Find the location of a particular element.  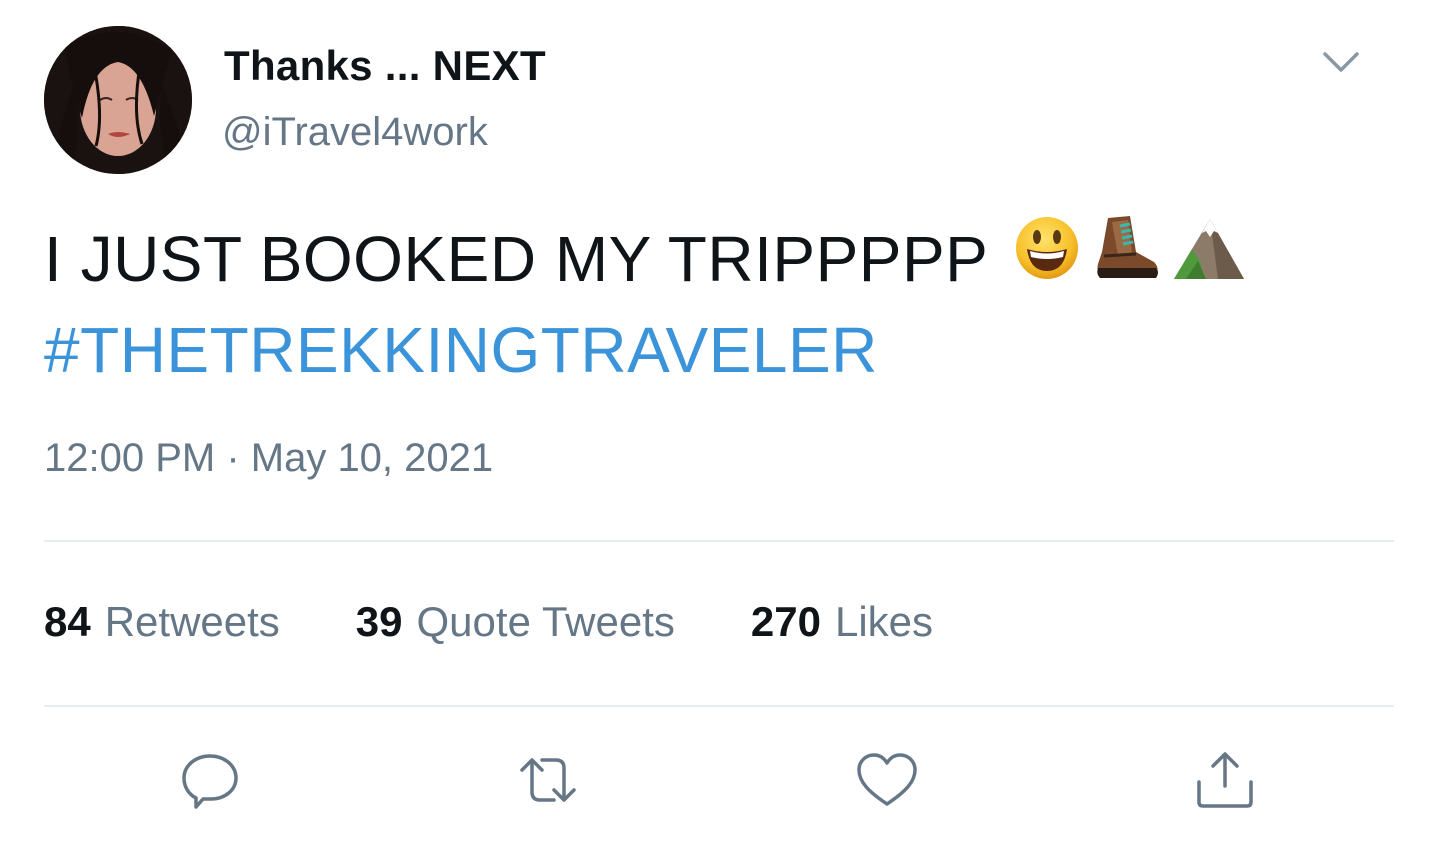

likes-stat: 270 Likes is located at coordinates (842, 622).